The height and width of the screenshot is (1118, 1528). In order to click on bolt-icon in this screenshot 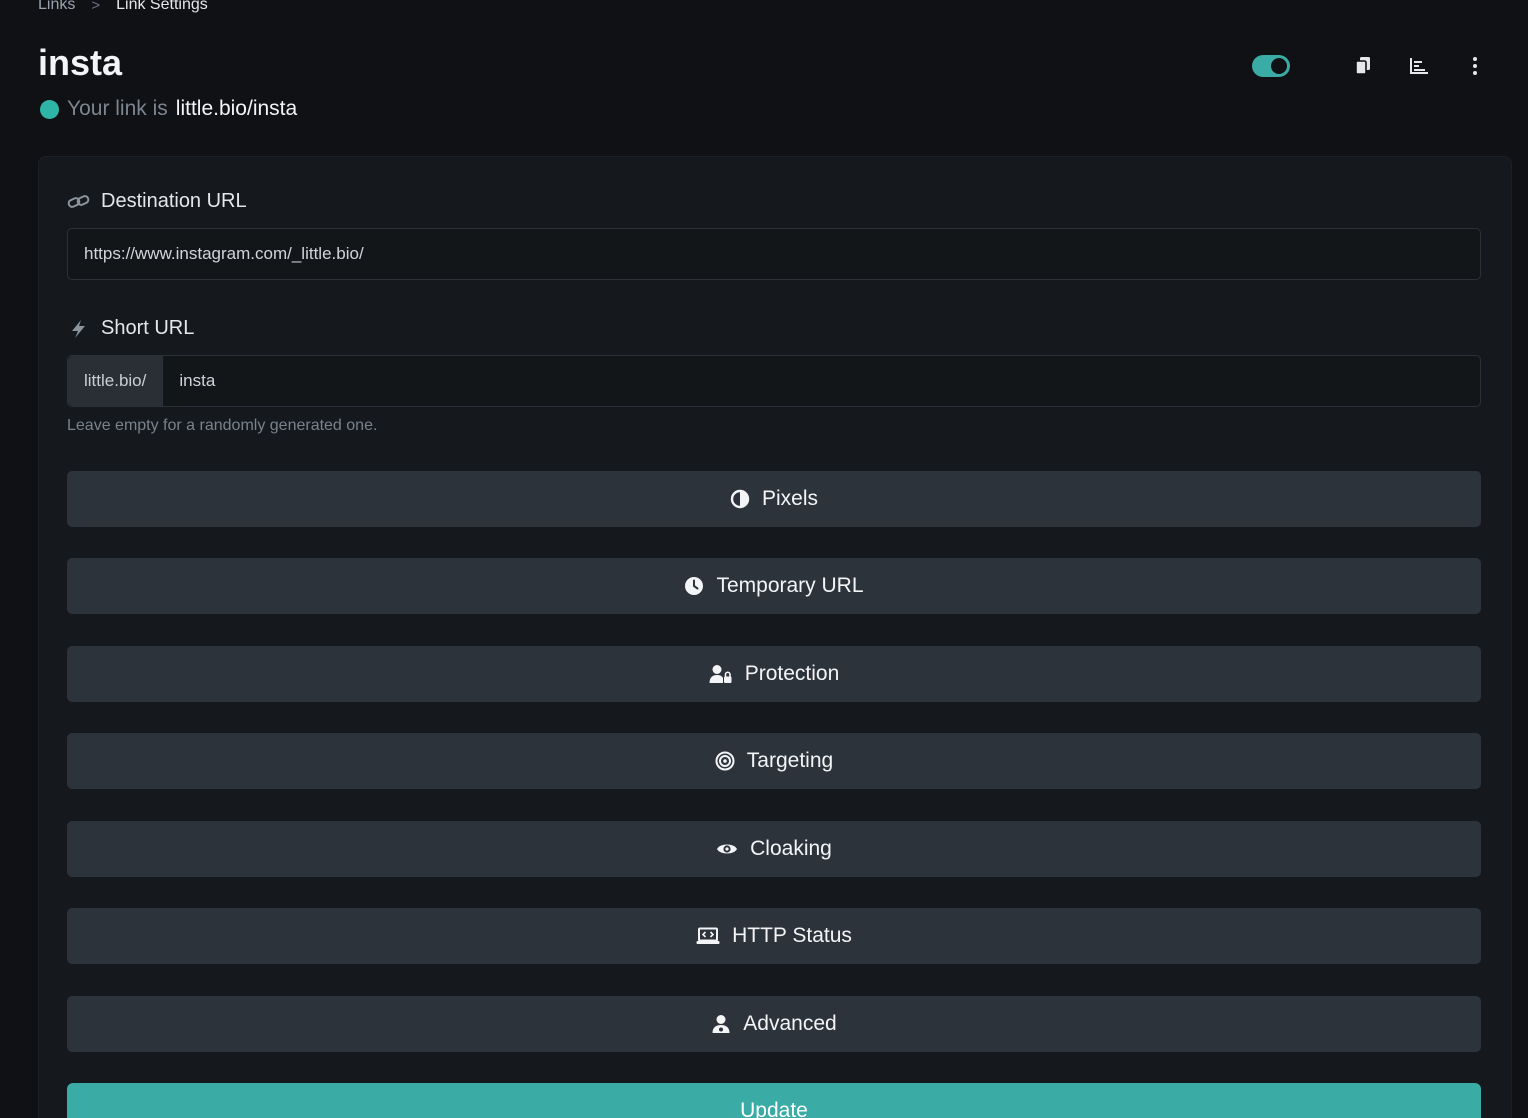, I will do `click(78, 328)`.